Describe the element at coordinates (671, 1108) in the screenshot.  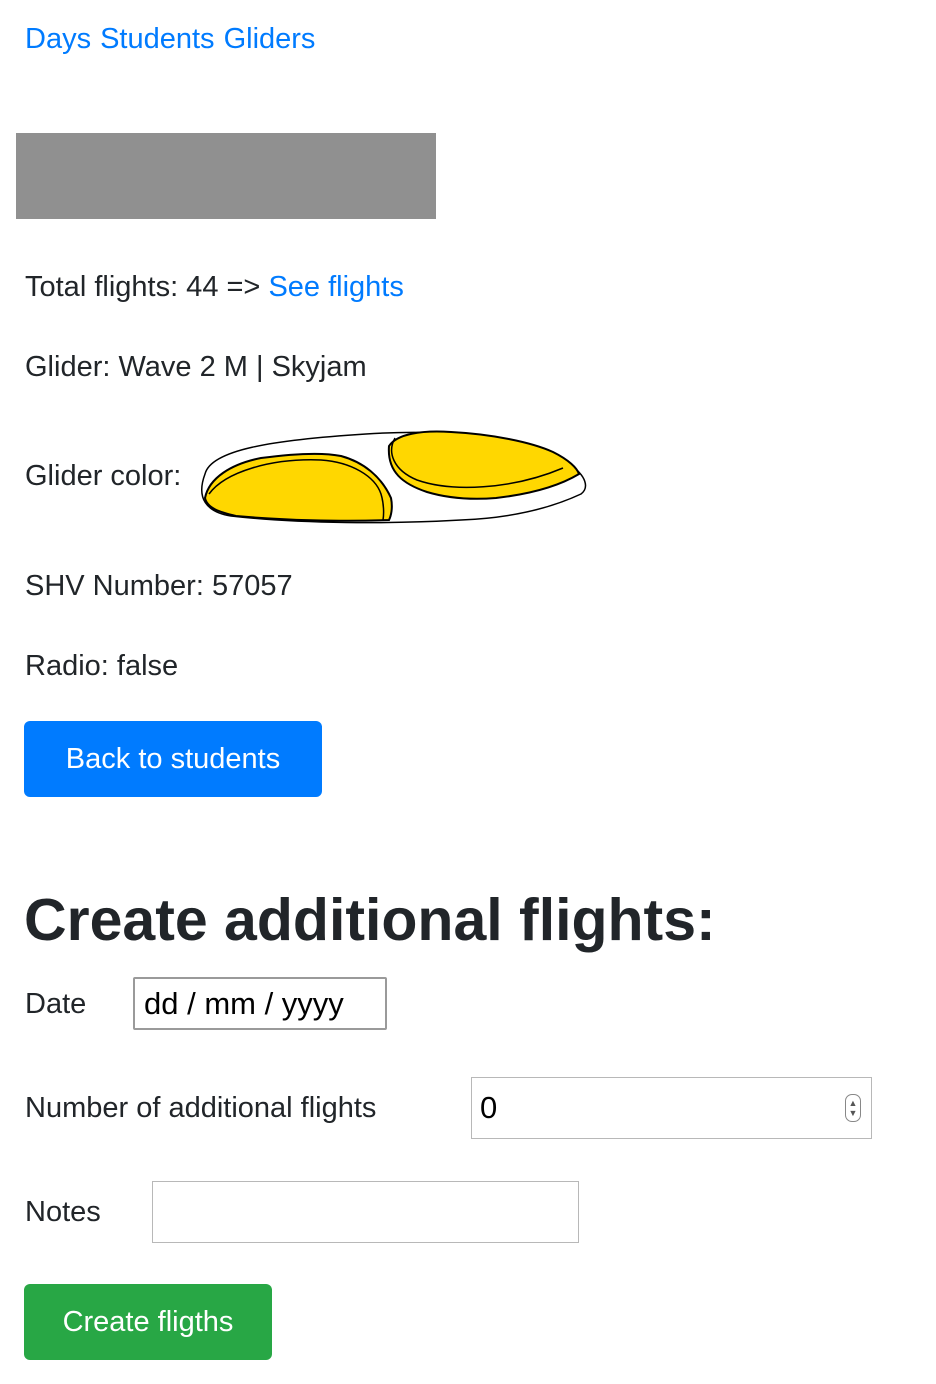
I see `number-of-flights-input: 0 ▲ ▼` at that location.